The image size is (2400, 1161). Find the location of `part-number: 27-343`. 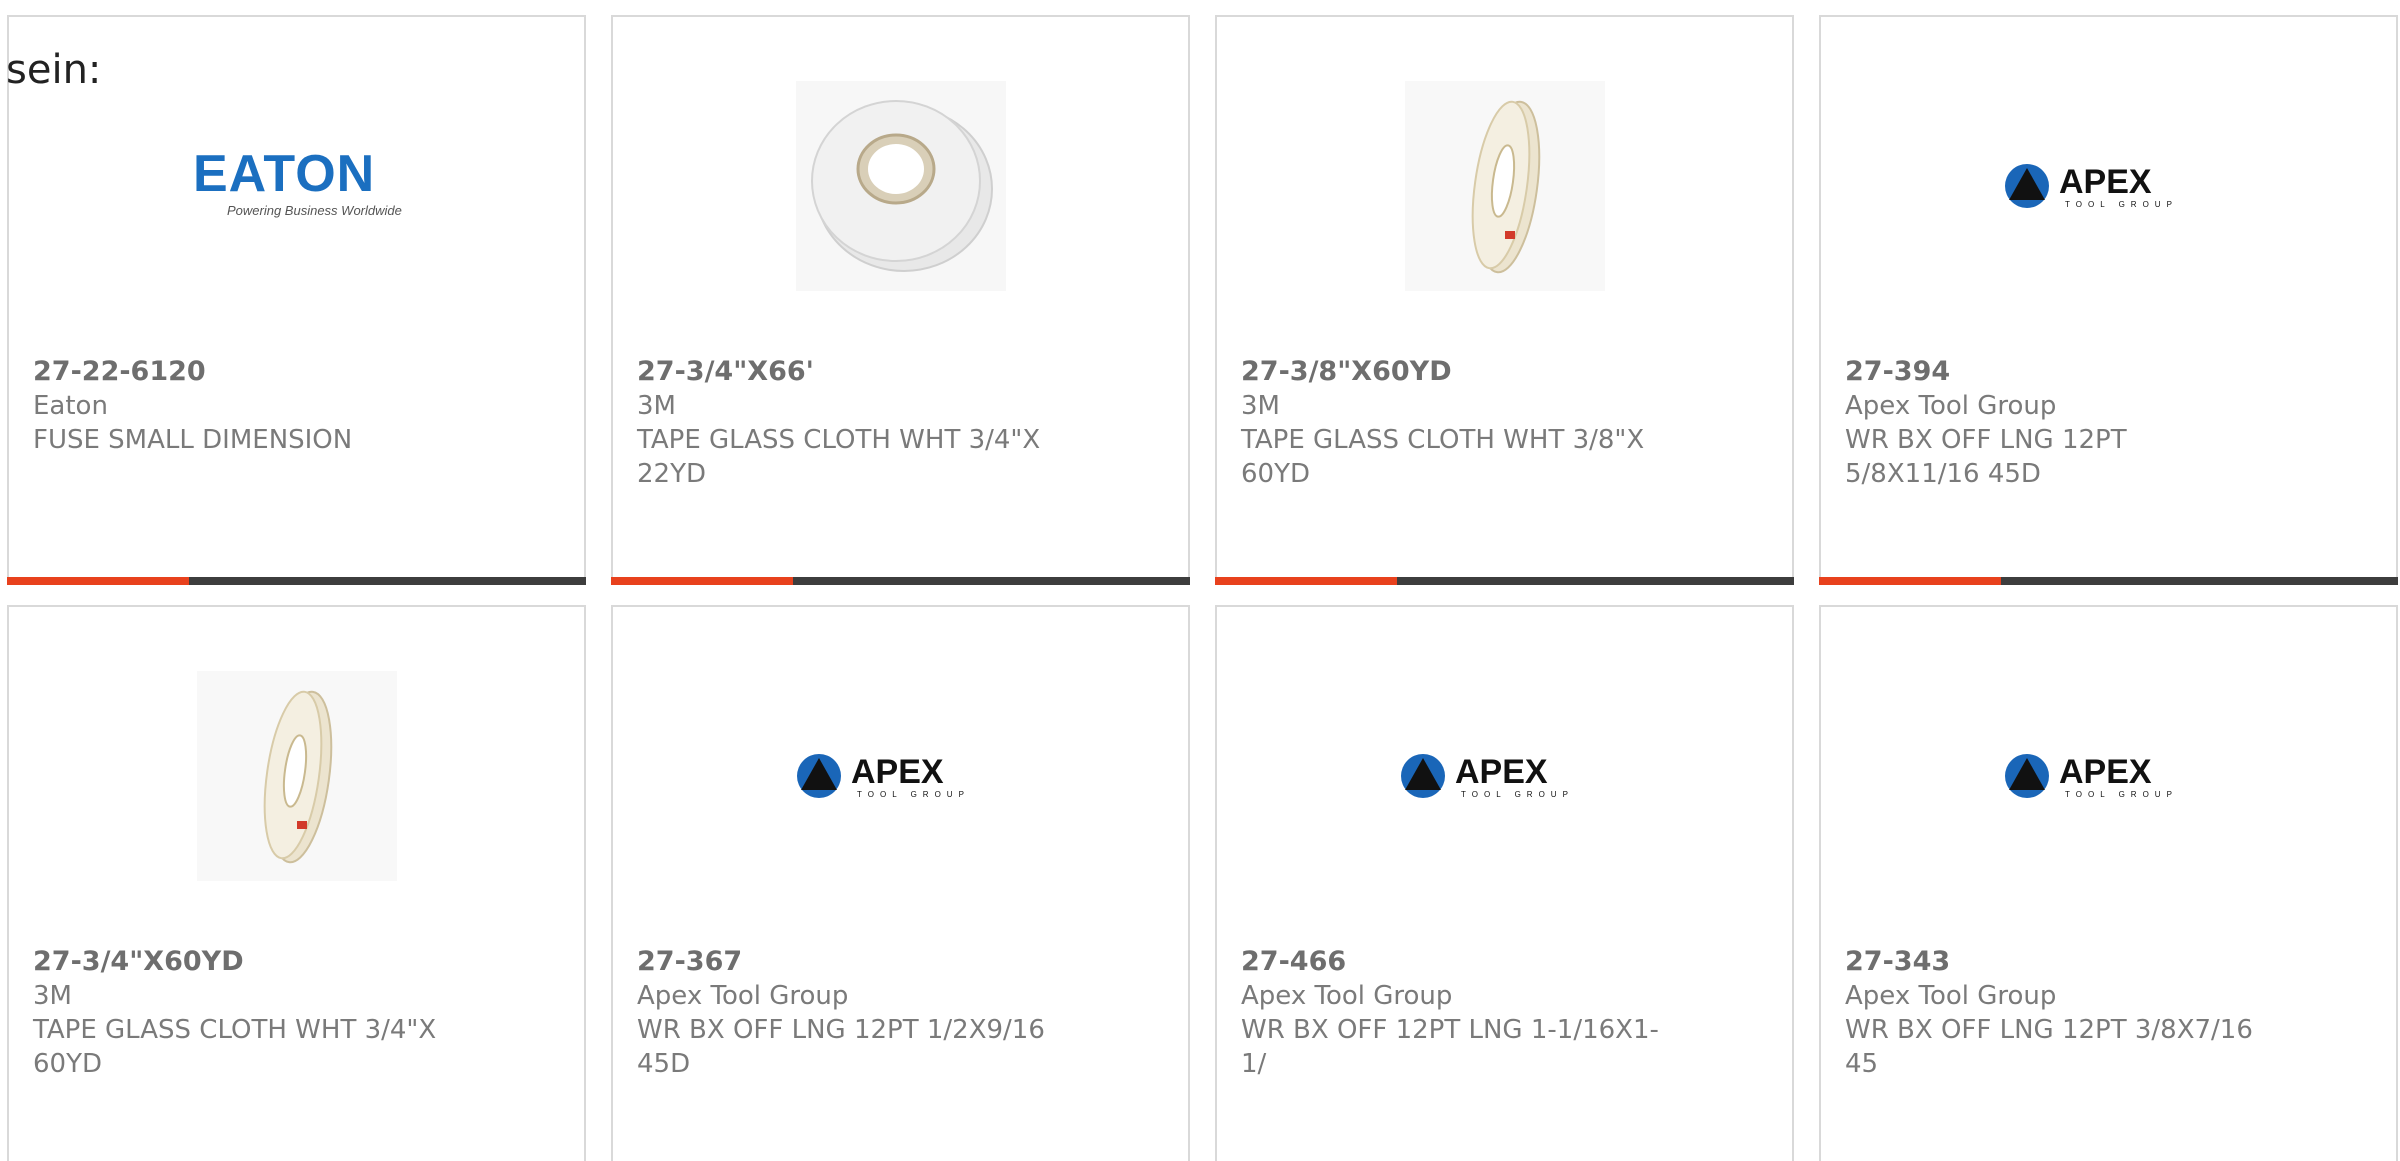

part-number: 27-343 is located at coordinates (2055, 962).